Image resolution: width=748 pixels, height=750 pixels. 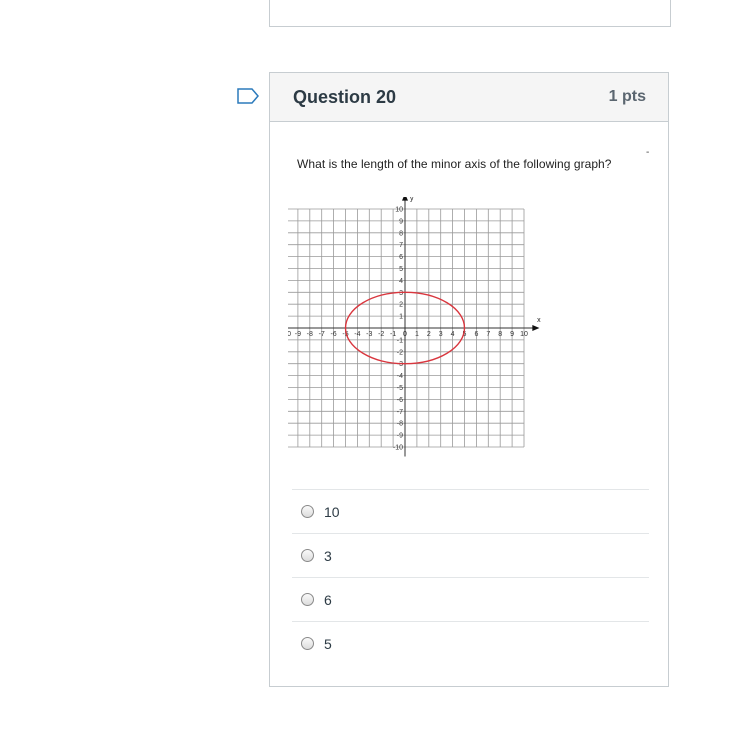 What do you see at coordinates (512, 334) in the screenshot?
I see `x-tick-label: 9` at bounding box center [512, 334].